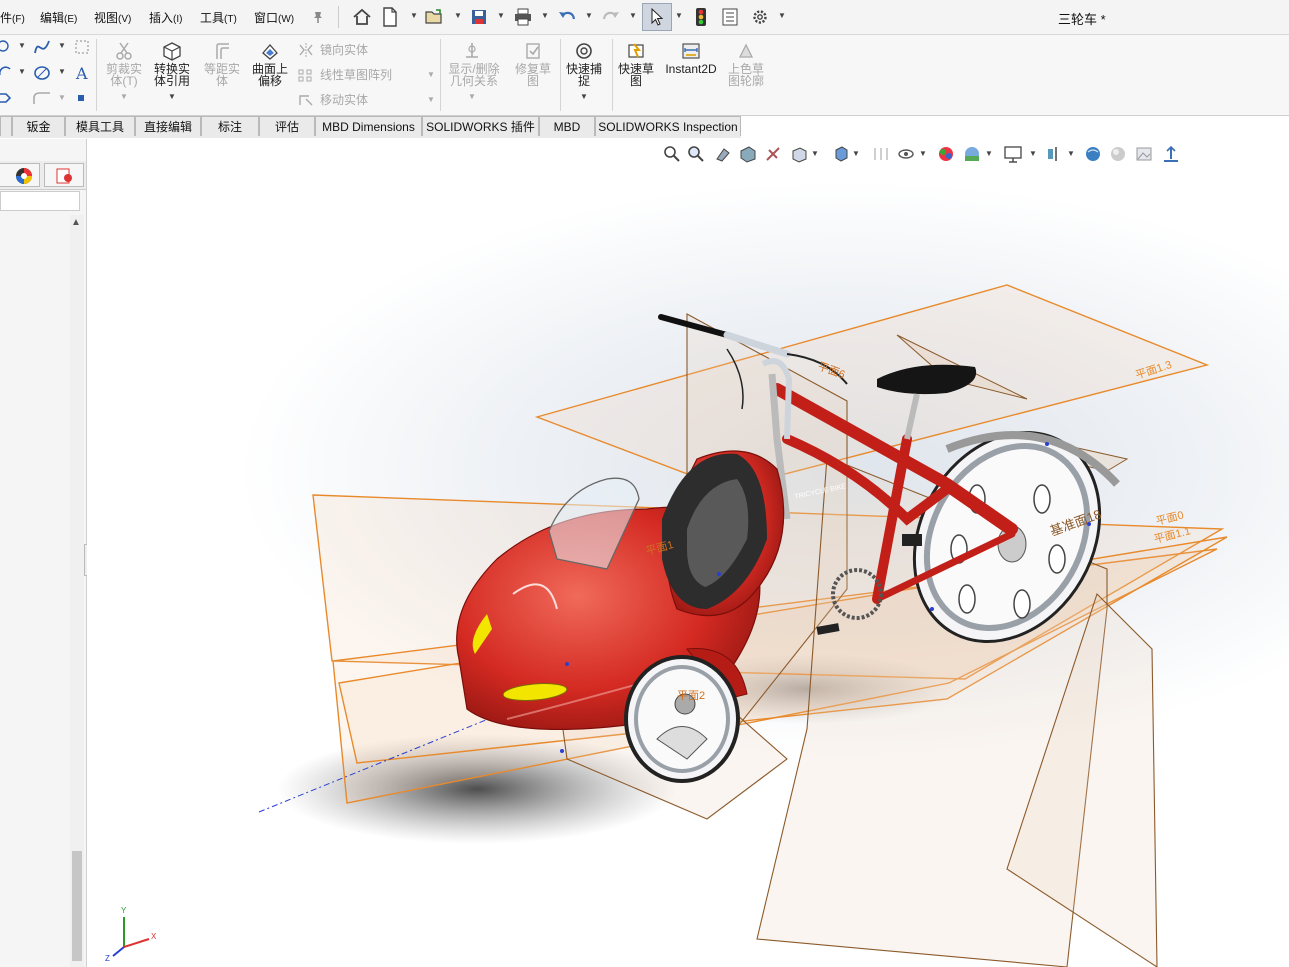 This screenshot has height=967, width=1289. I want to click on scissors-icon, so click(124, 51).